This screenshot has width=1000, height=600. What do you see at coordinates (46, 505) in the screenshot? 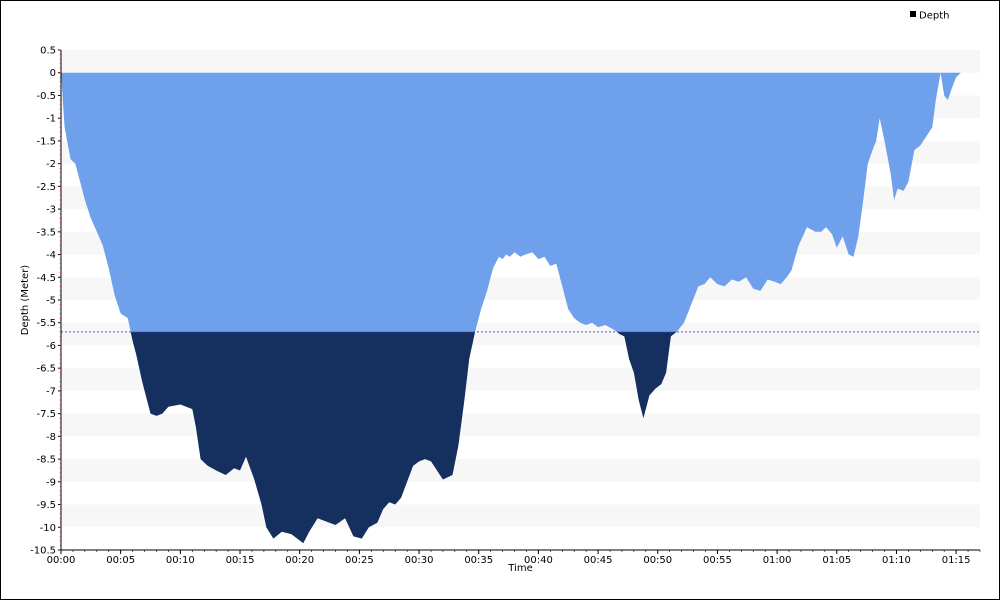
I see `y-tick-label: -9.5` at bounding box center [46, 505].